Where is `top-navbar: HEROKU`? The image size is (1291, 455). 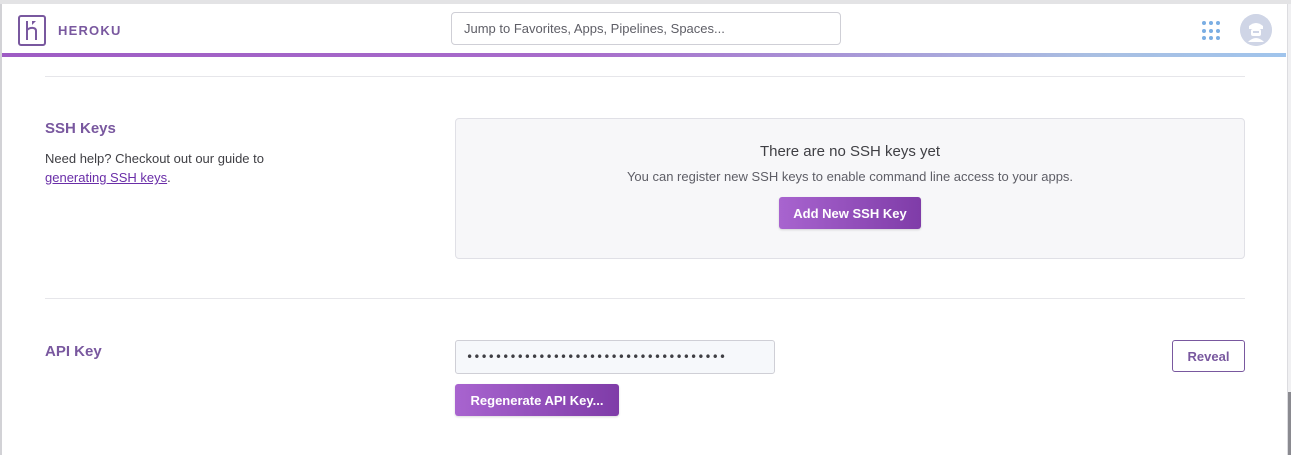
top-navbar: HEROKU is located at coordinates (644, 29).